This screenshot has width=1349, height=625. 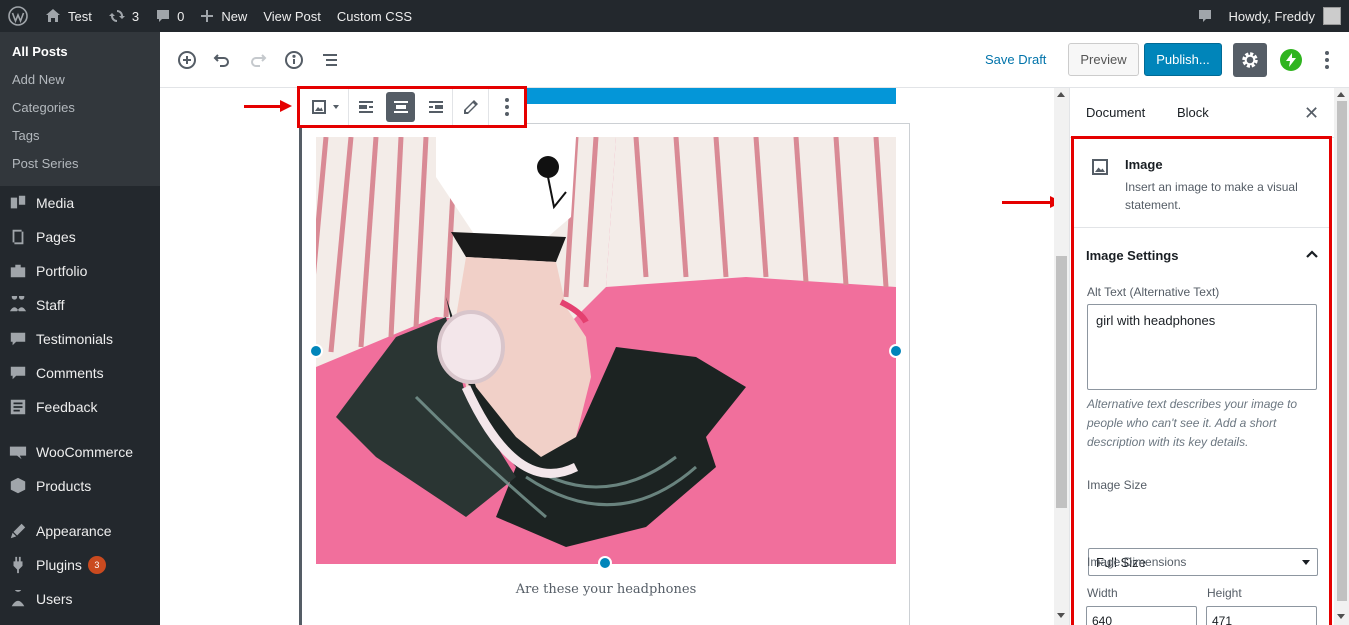 I want to click on view-post-link: View Post, so click(x=292, y=16).